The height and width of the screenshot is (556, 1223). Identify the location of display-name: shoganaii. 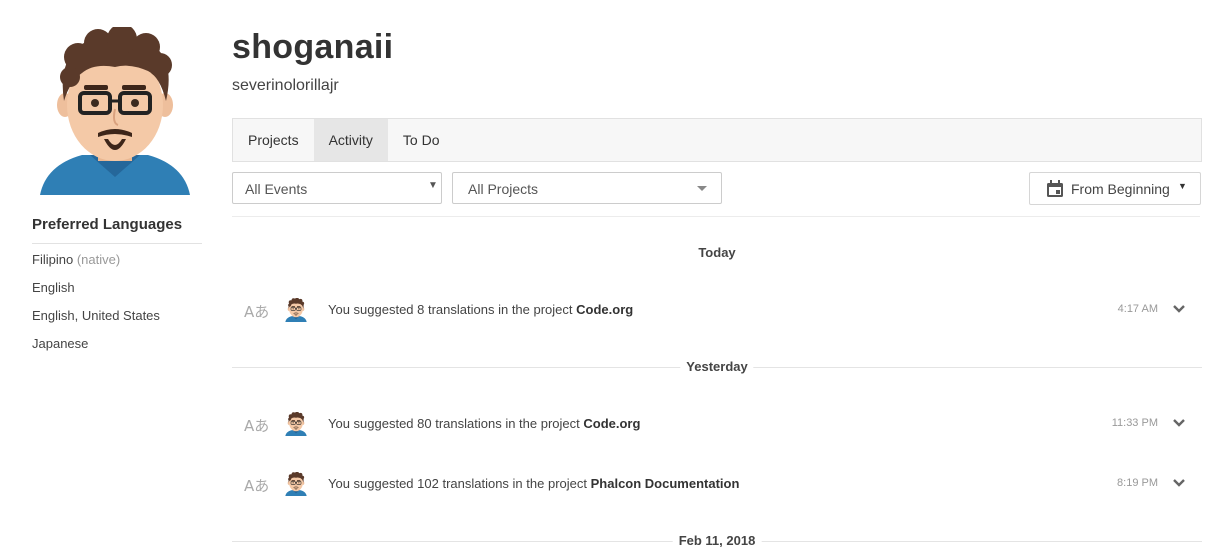
(313, 47).